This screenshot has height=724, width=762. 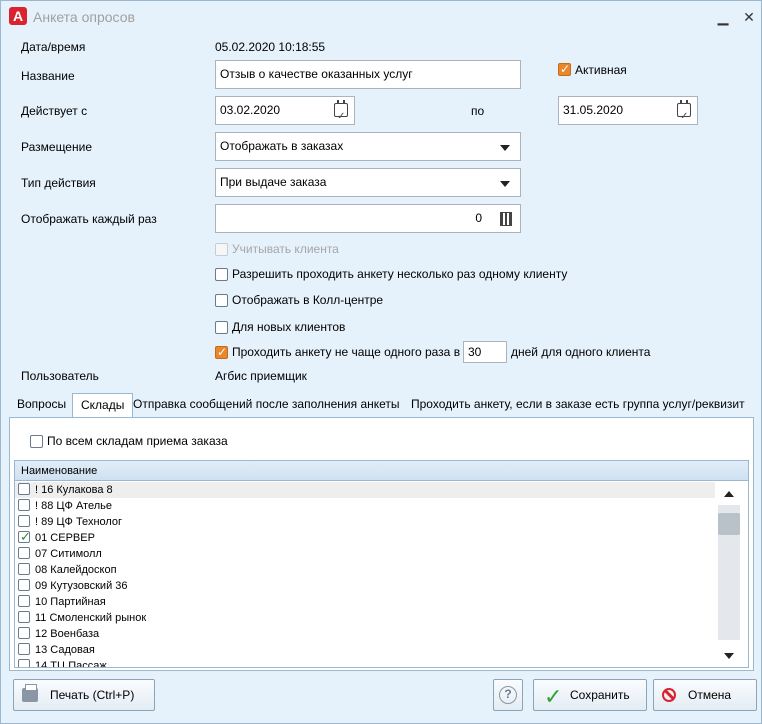 What do you see at coordinates (365, 522) in the screenshot?
I see `list-item: ! 89 ЦФ Технолог` at bounding box center [365, 522].